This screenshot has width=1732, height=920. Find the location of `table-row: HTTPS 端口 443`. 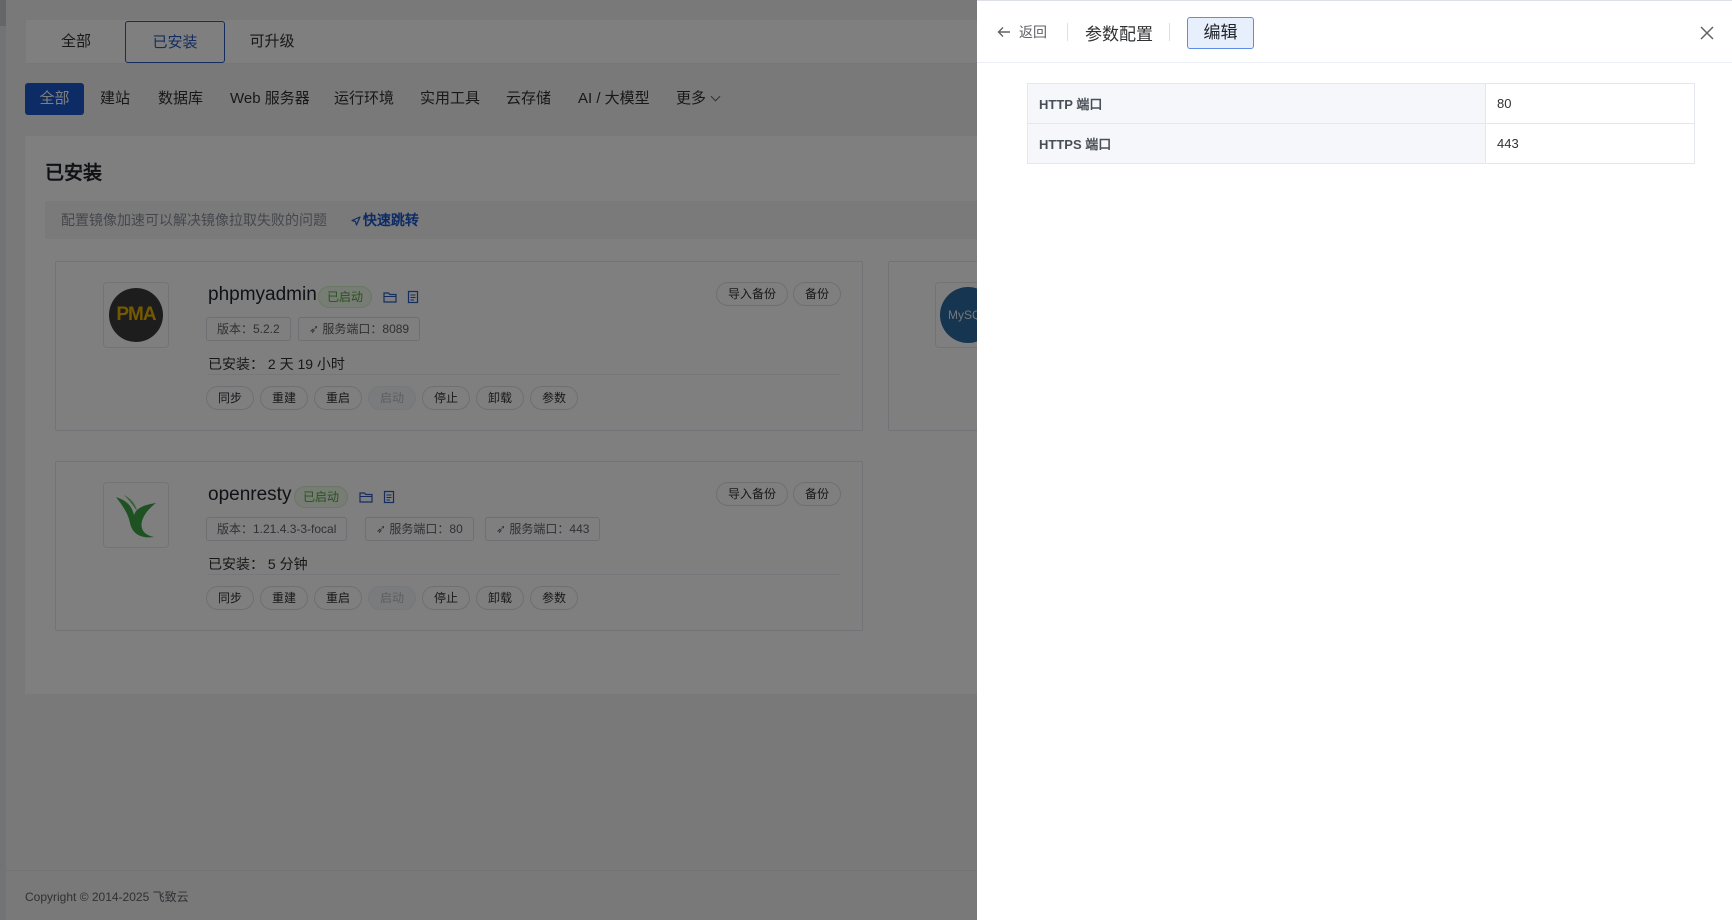

table-row: HTTPS 端口 443 is located at coordinates (1361, 143).